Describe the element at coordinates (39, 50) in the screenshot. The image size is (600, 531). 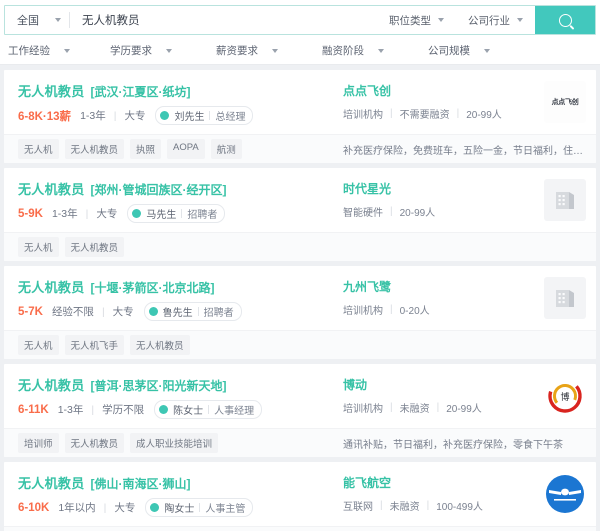
I see `filter-work-experience: 工作经验` at that location.